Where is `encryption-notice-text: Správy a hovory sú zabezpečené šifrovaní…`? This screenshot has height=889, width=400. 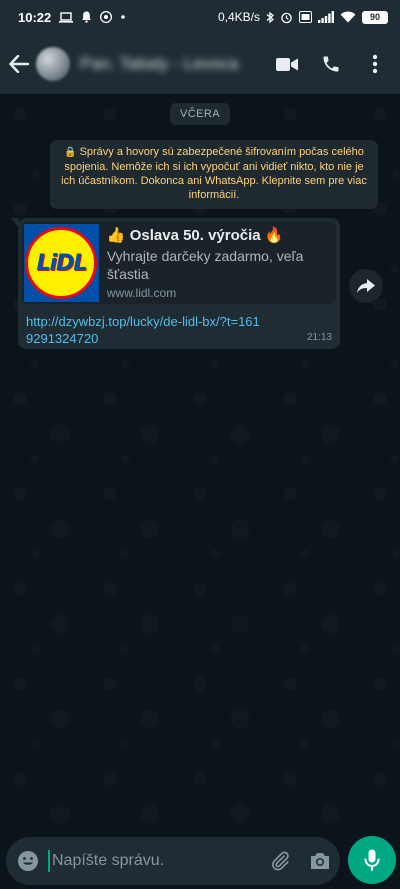
encryption-notice-text: Správy a hovory sú zabezpečené šifrovaní… is located at coordinates (214, 173).